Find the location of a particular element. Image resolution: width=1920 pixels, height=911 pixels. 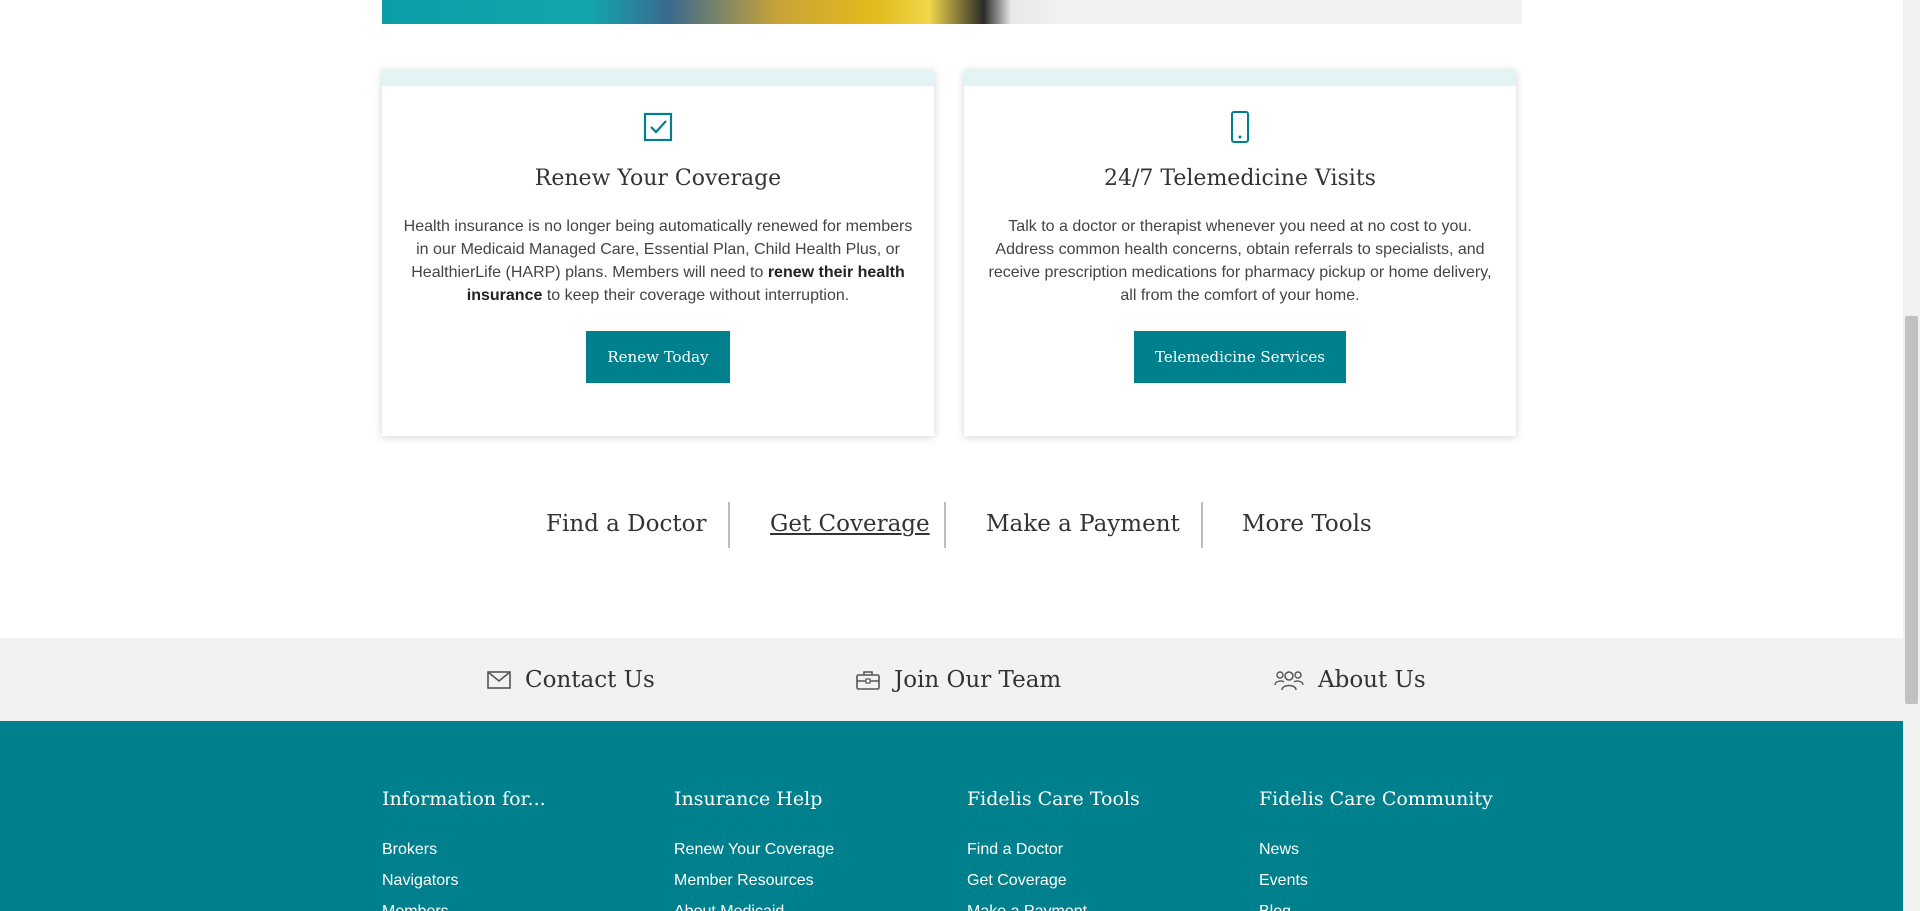

card-title: 24/7 Telemedicine Visits is located at coordinates (1240, 178).